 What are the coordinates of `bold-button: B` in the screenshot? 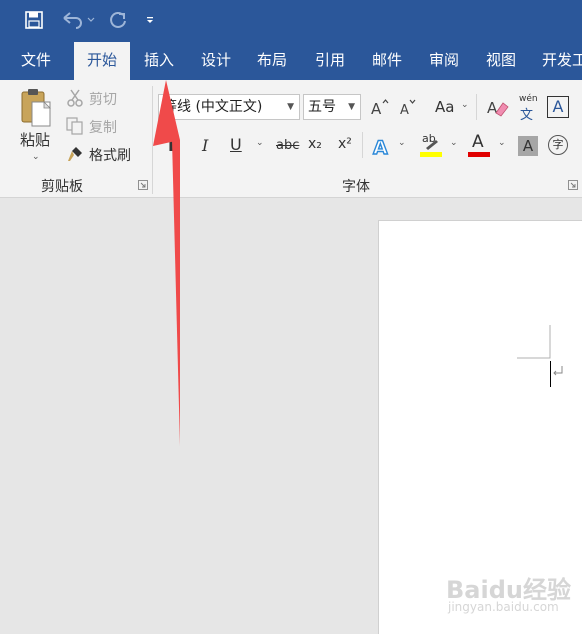 It's located at (176, 145).